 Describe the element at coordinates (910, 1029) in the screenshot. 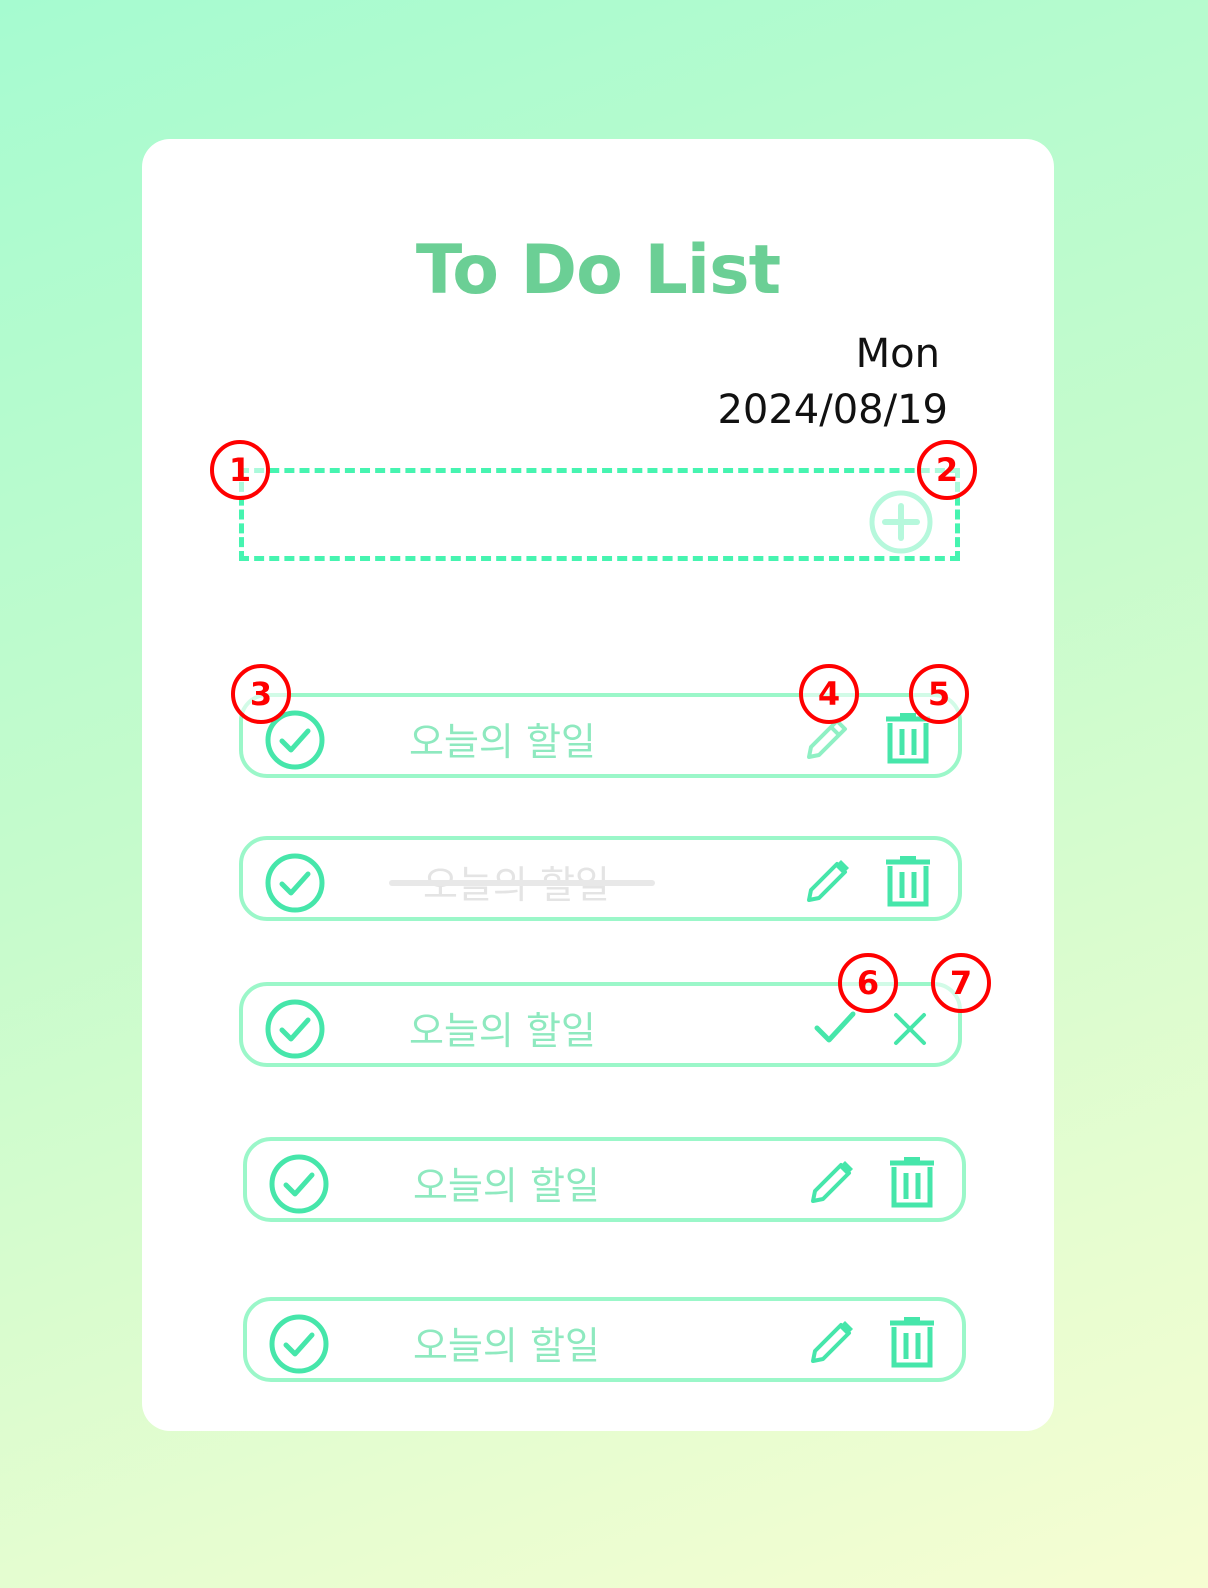

I see `cancel-x-icon` at that location.